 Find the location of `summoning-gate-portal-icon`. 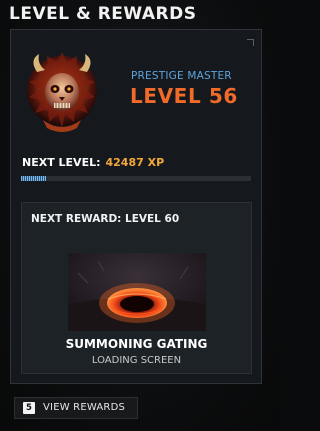

summoning-gate-portal-icon is located at coordinates (137, 292).